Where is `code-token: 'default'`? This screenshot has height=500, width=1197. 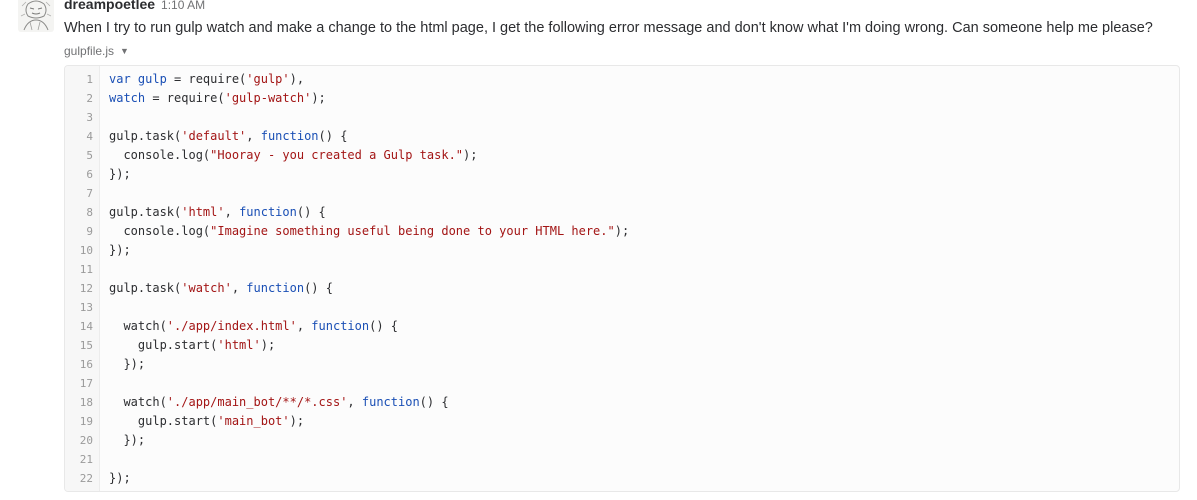
code-token: 'default' is located at coordinates (214, 136).